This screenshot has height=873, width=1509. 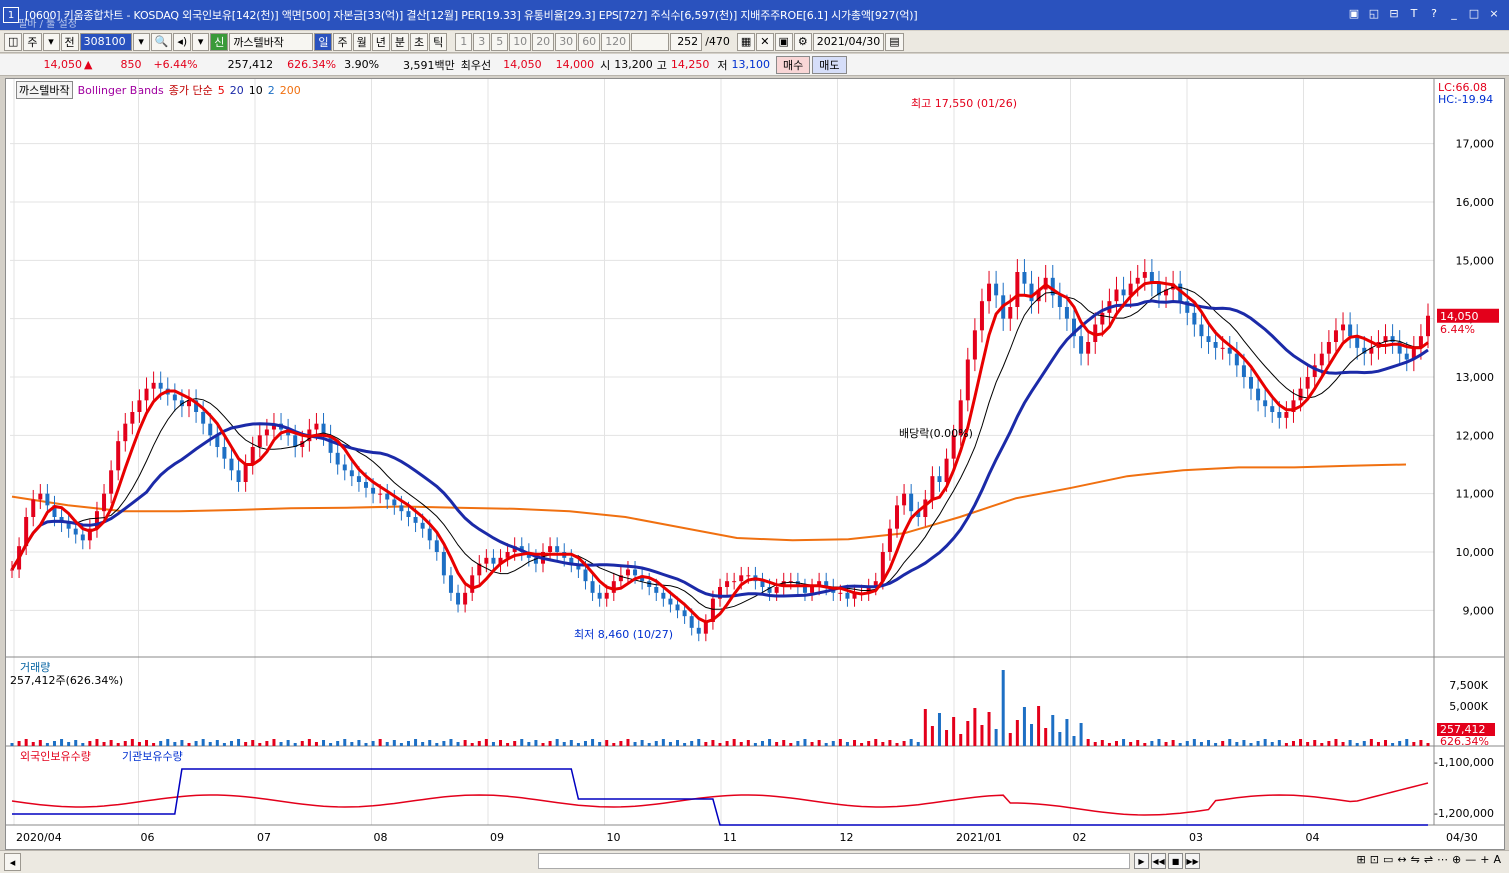 I want to click on tool-c-icon: ▭, so click(x=1388, y=859).